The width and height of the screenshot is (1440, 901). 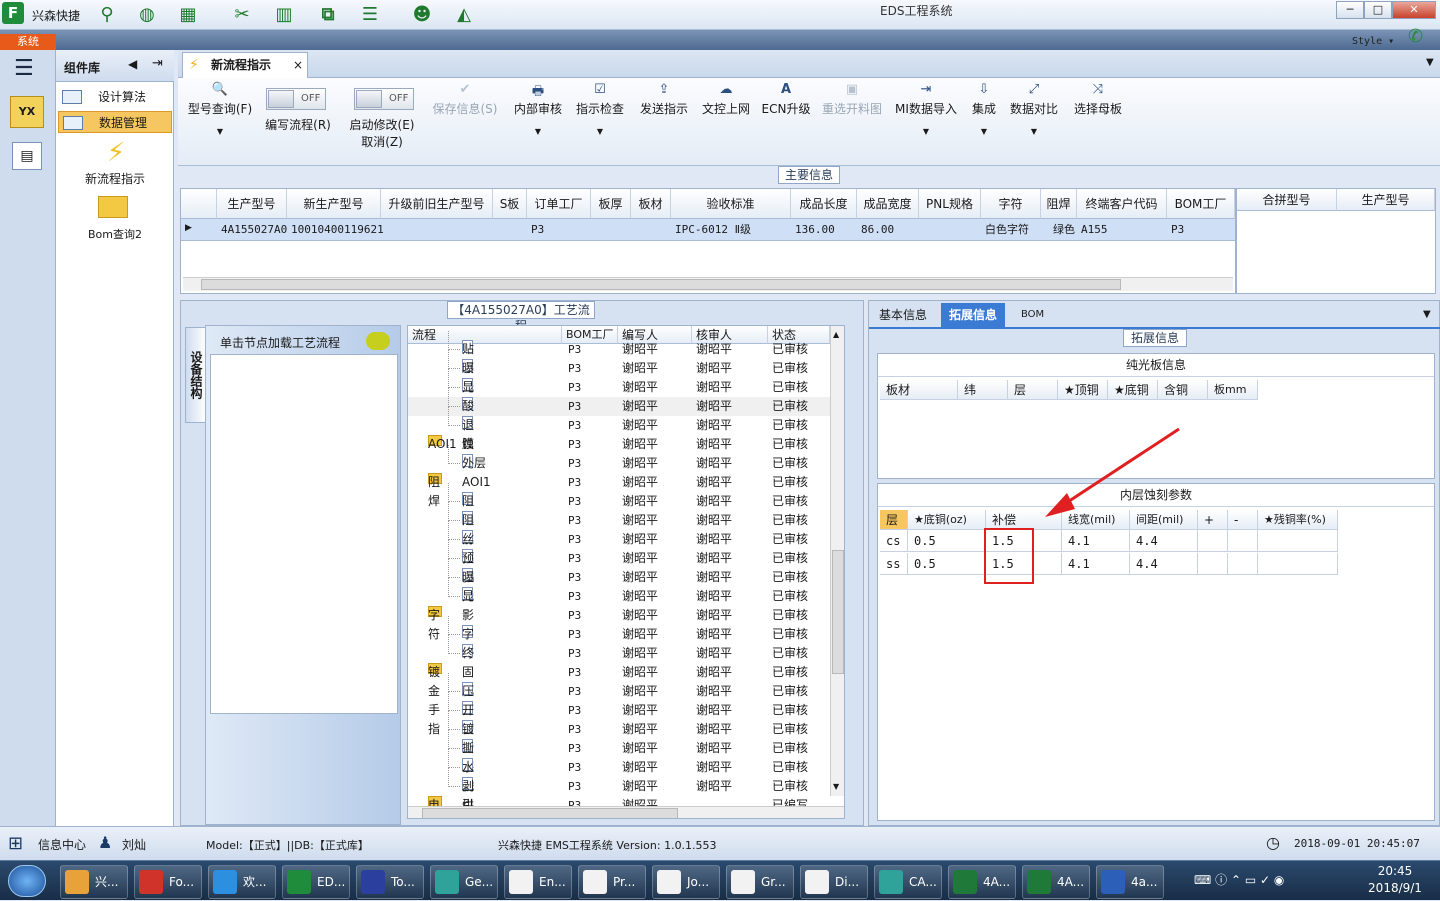 I want to click on tree-row: −镀金手指P3谢昭平谢昭平已审核, so click(x=626, y=699).